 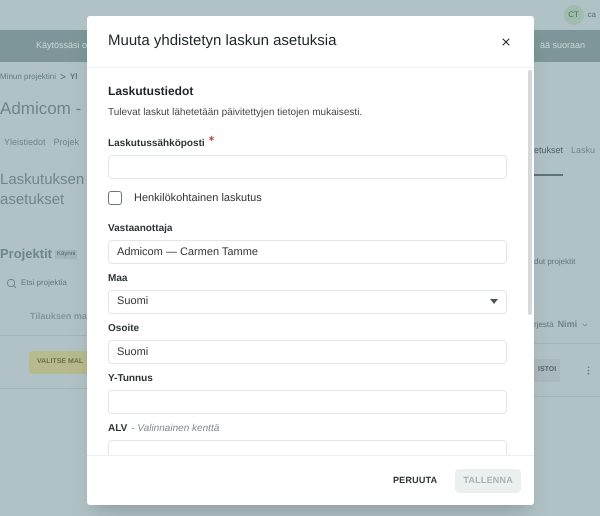 What do you see at coordinates (67, 152) in the screenshot?
I see `page-tab: Projek` at bounding box center [67, 152].